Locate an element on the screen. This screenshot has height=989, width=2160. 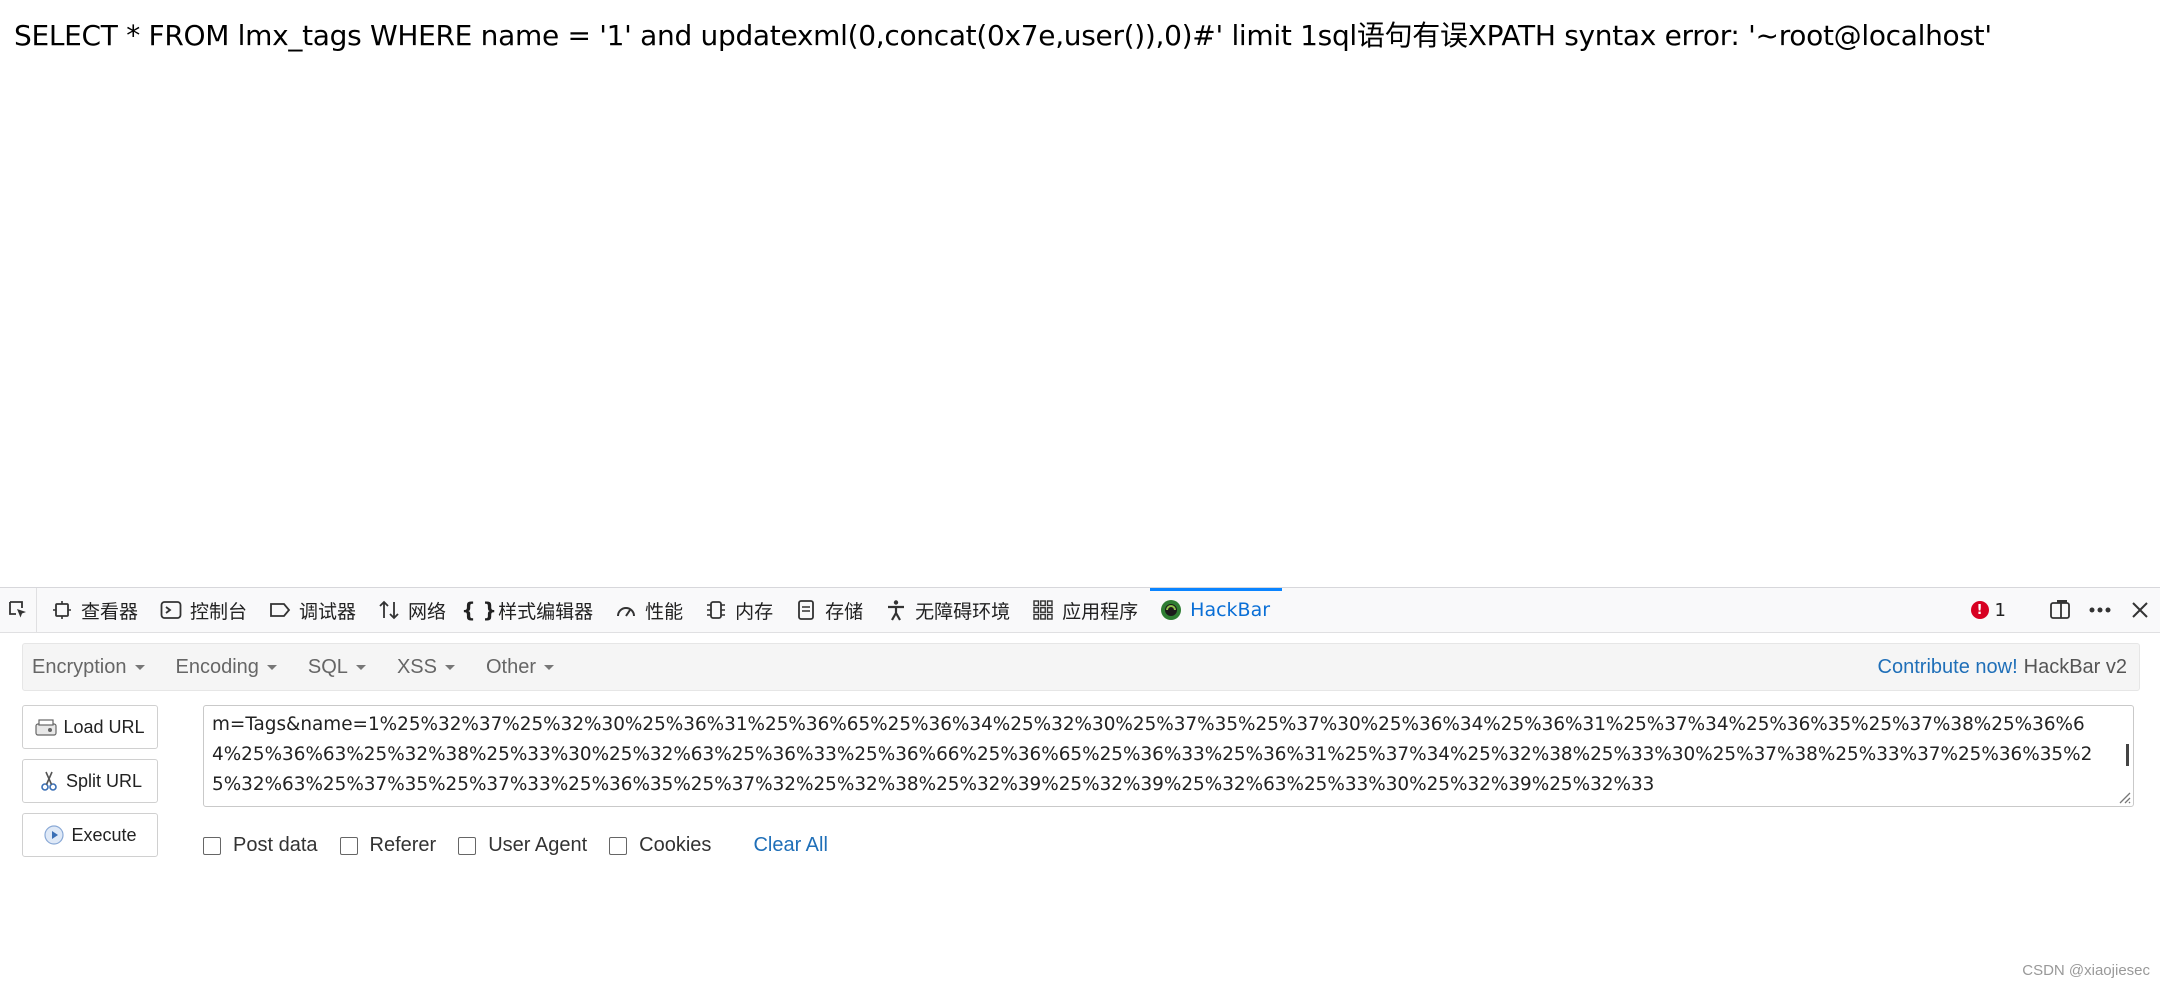
tab-label: 控制台 is located at coordinates (219, 611).